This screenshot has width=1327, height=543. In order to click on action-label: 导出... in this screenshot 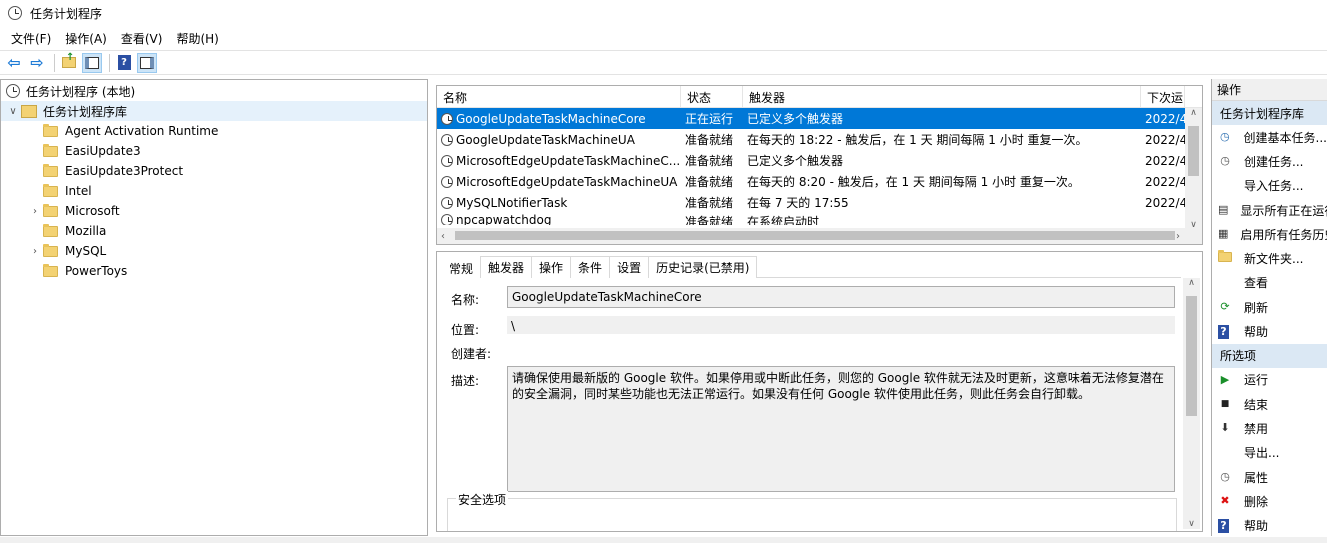, I will do `click(1262, 453)`.